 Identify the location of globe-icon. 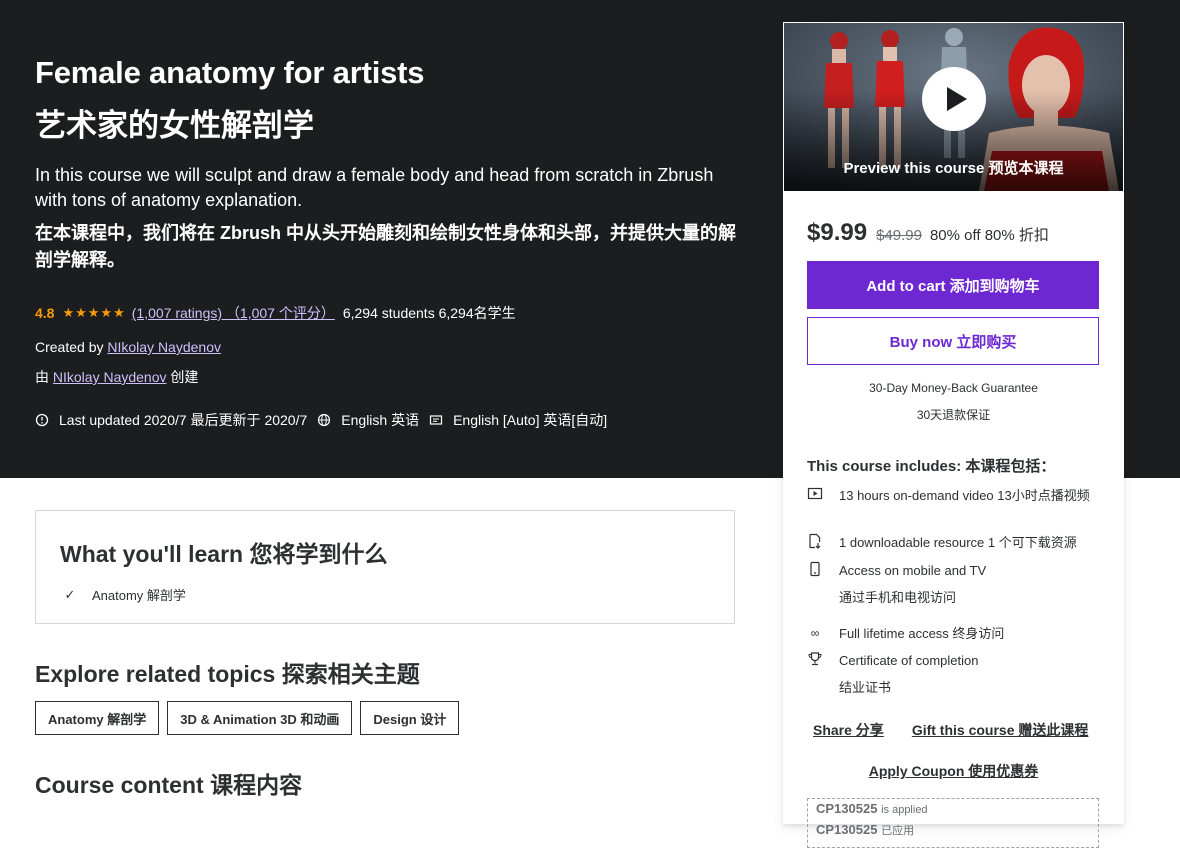
(324, 420).